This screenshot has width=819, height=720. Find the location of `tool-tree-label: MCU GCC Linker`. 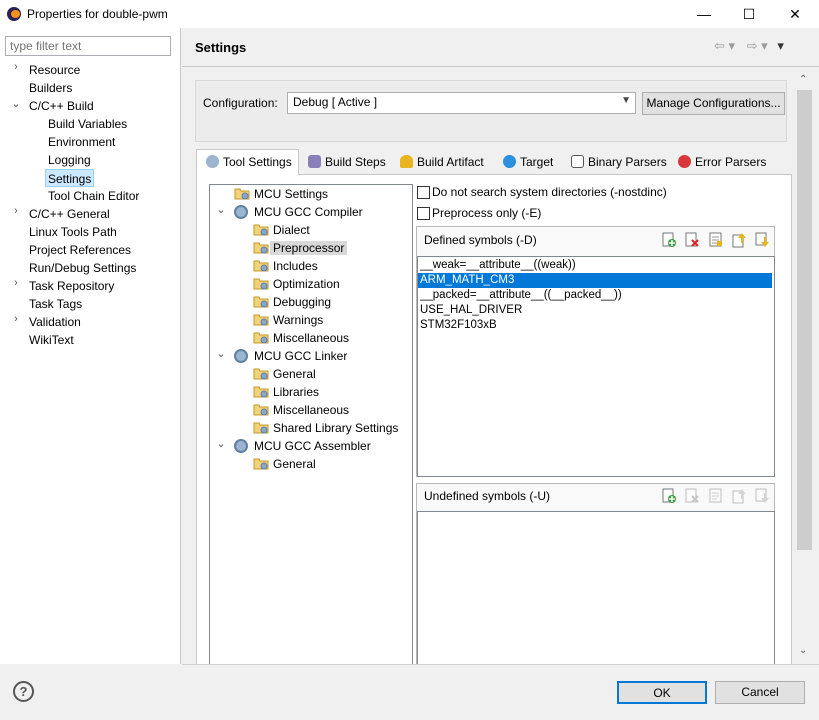

tool-tree-label: MCU GCC Linker is located at coordinates (301, 356).